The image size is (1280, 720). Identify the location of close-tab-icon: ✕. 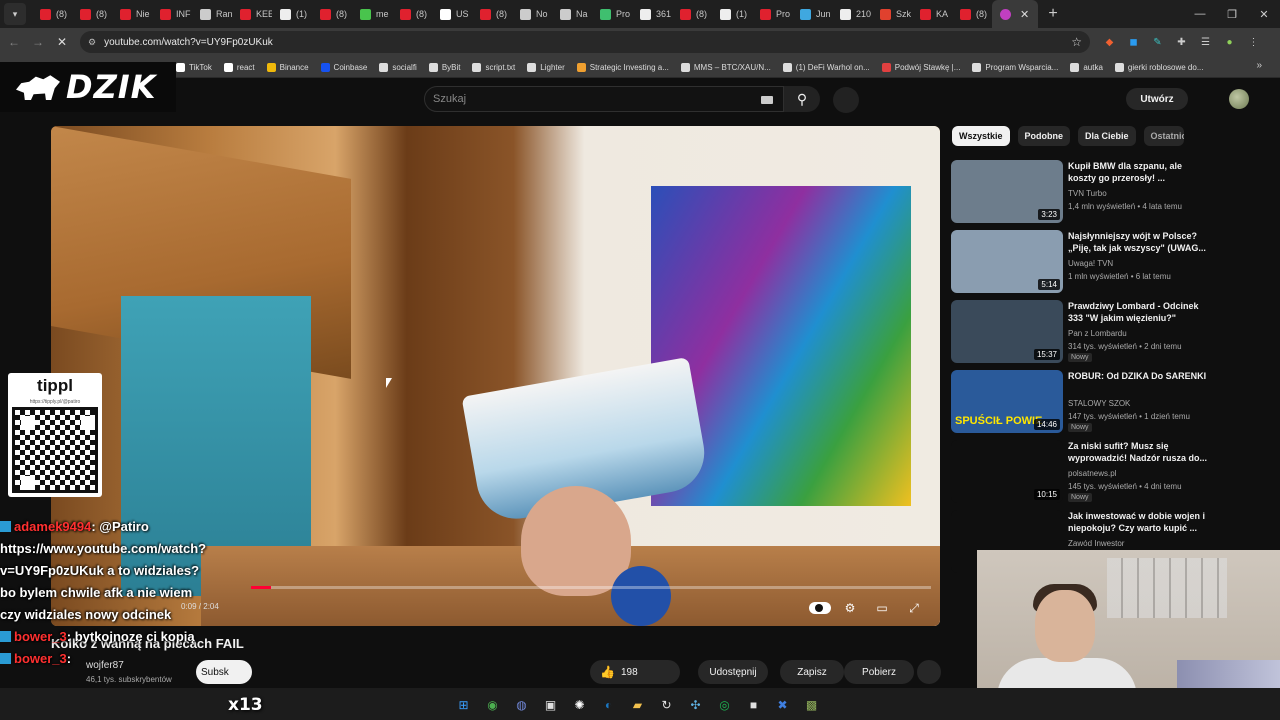
(1024, 14).